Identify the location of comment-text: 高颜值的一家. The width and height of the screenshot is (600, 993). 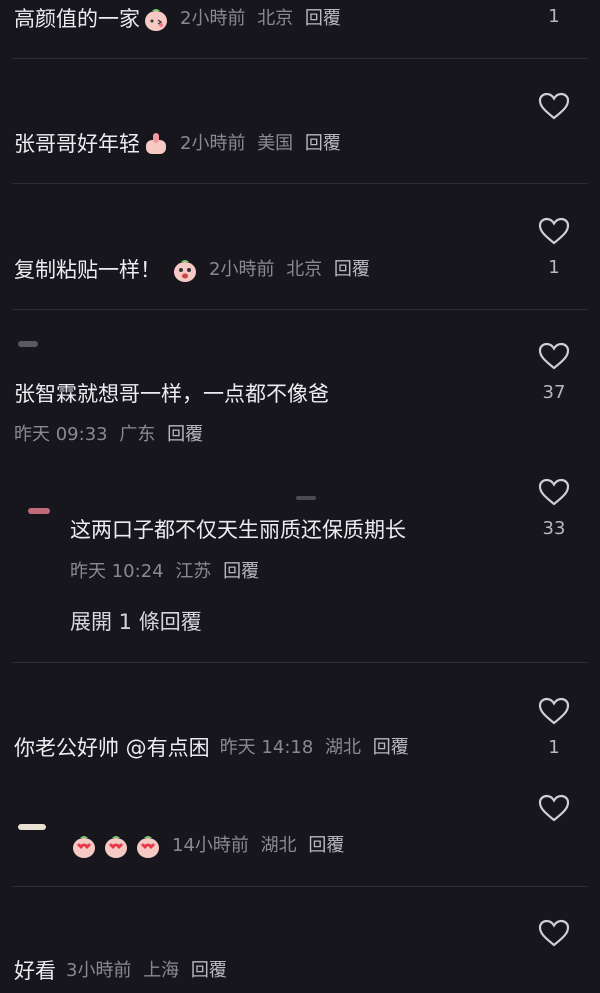
(77, 19).